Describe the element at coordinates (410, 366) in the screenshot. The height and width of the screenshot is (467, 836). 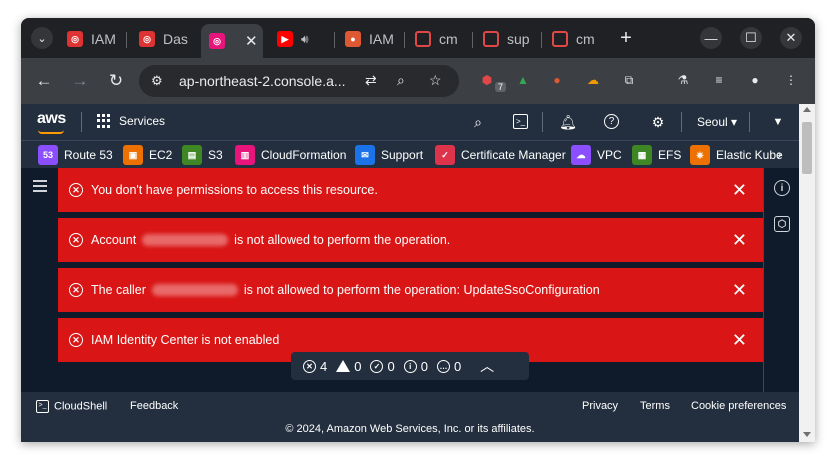
I see `notification-counts-bar: ✕ 4 0 ✓ 0 i0 … 0 ︿` at that location.